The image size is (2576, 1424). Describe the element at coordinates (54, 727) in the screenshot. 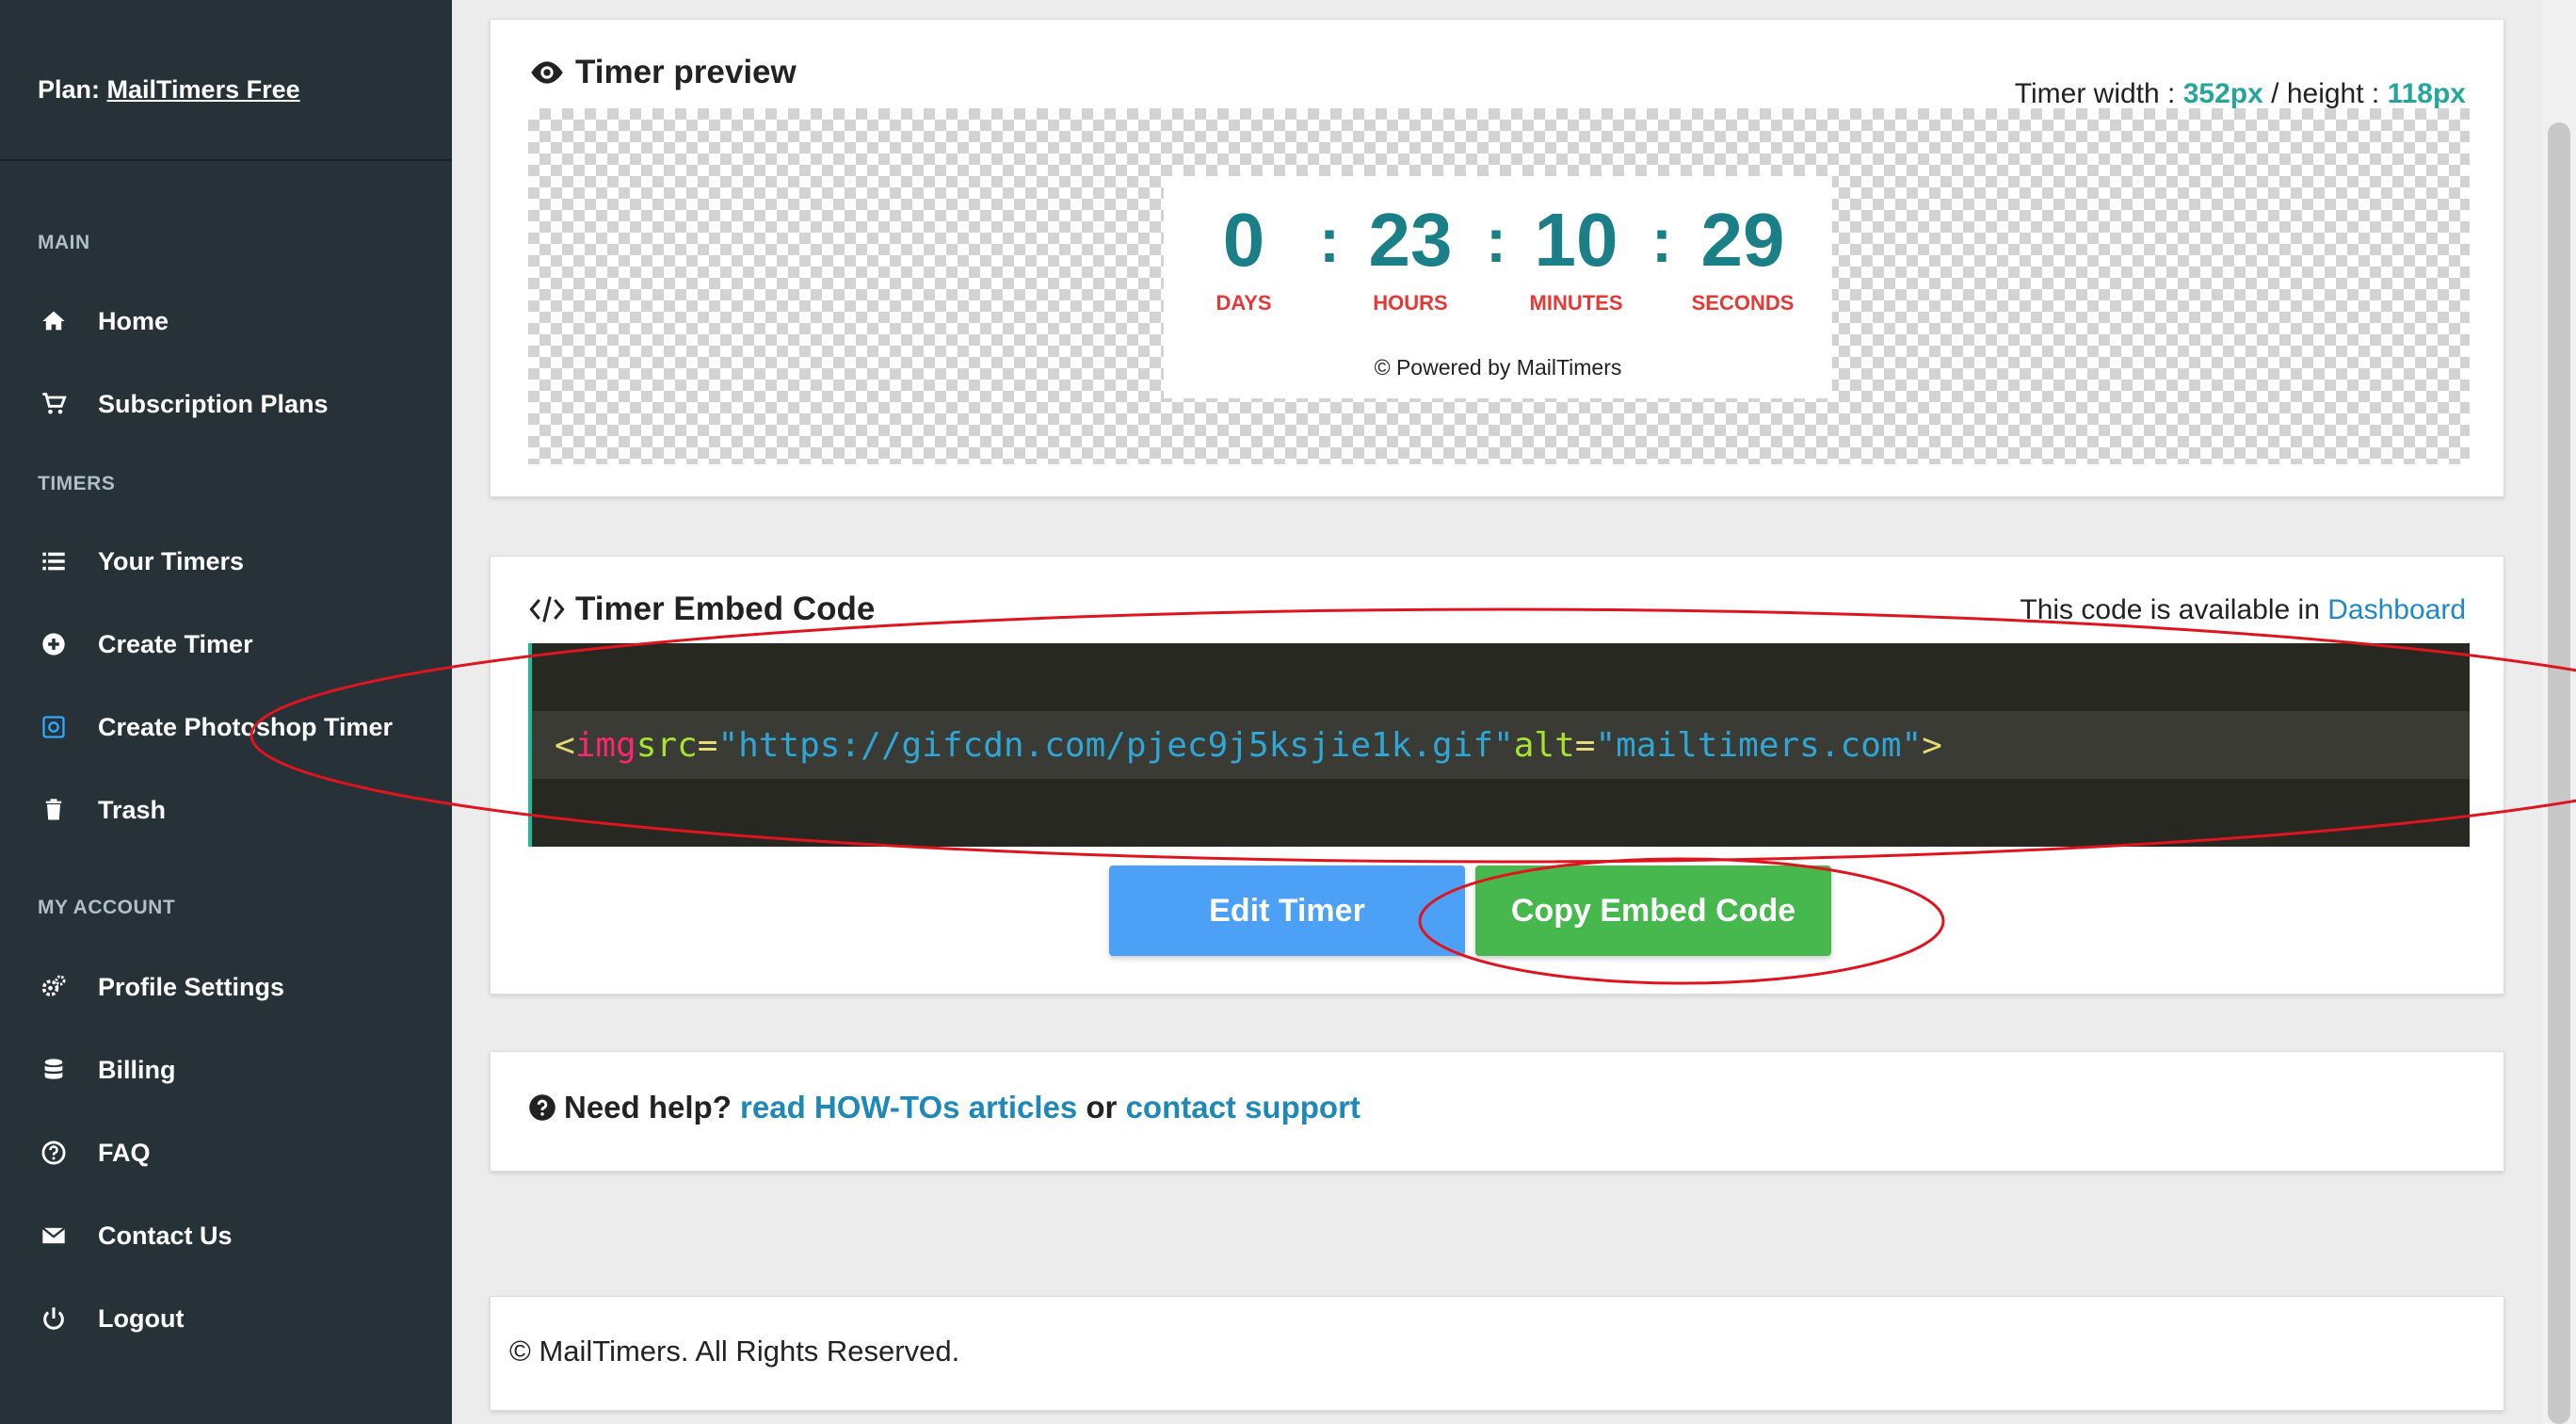

I see `photoshop-icon` at that location.